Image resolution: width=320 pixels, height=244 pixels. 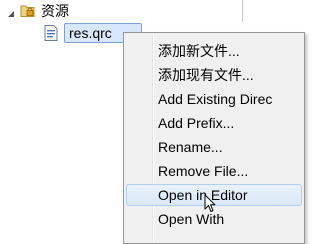 I want to click on folder-label: 资源, so click(x=55, y=11).